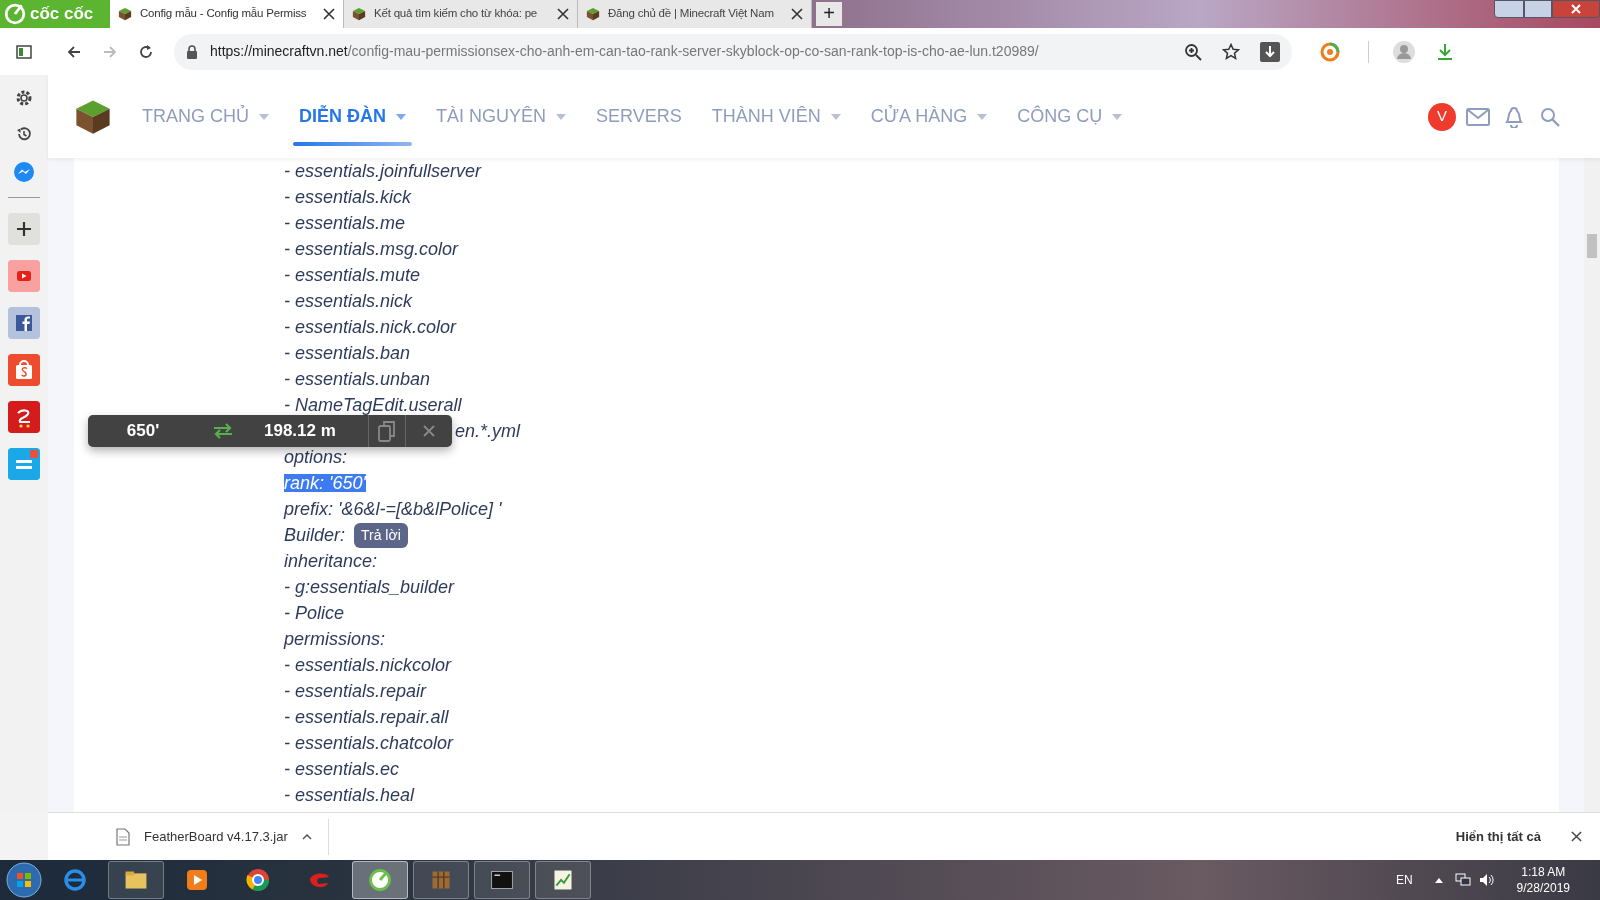 The height and width of the screenshot is (900, 1600). Describe the element at coordinates (383, 171) in the screenshot. I see `code-line: - essentials.joinfullserver` at that location.